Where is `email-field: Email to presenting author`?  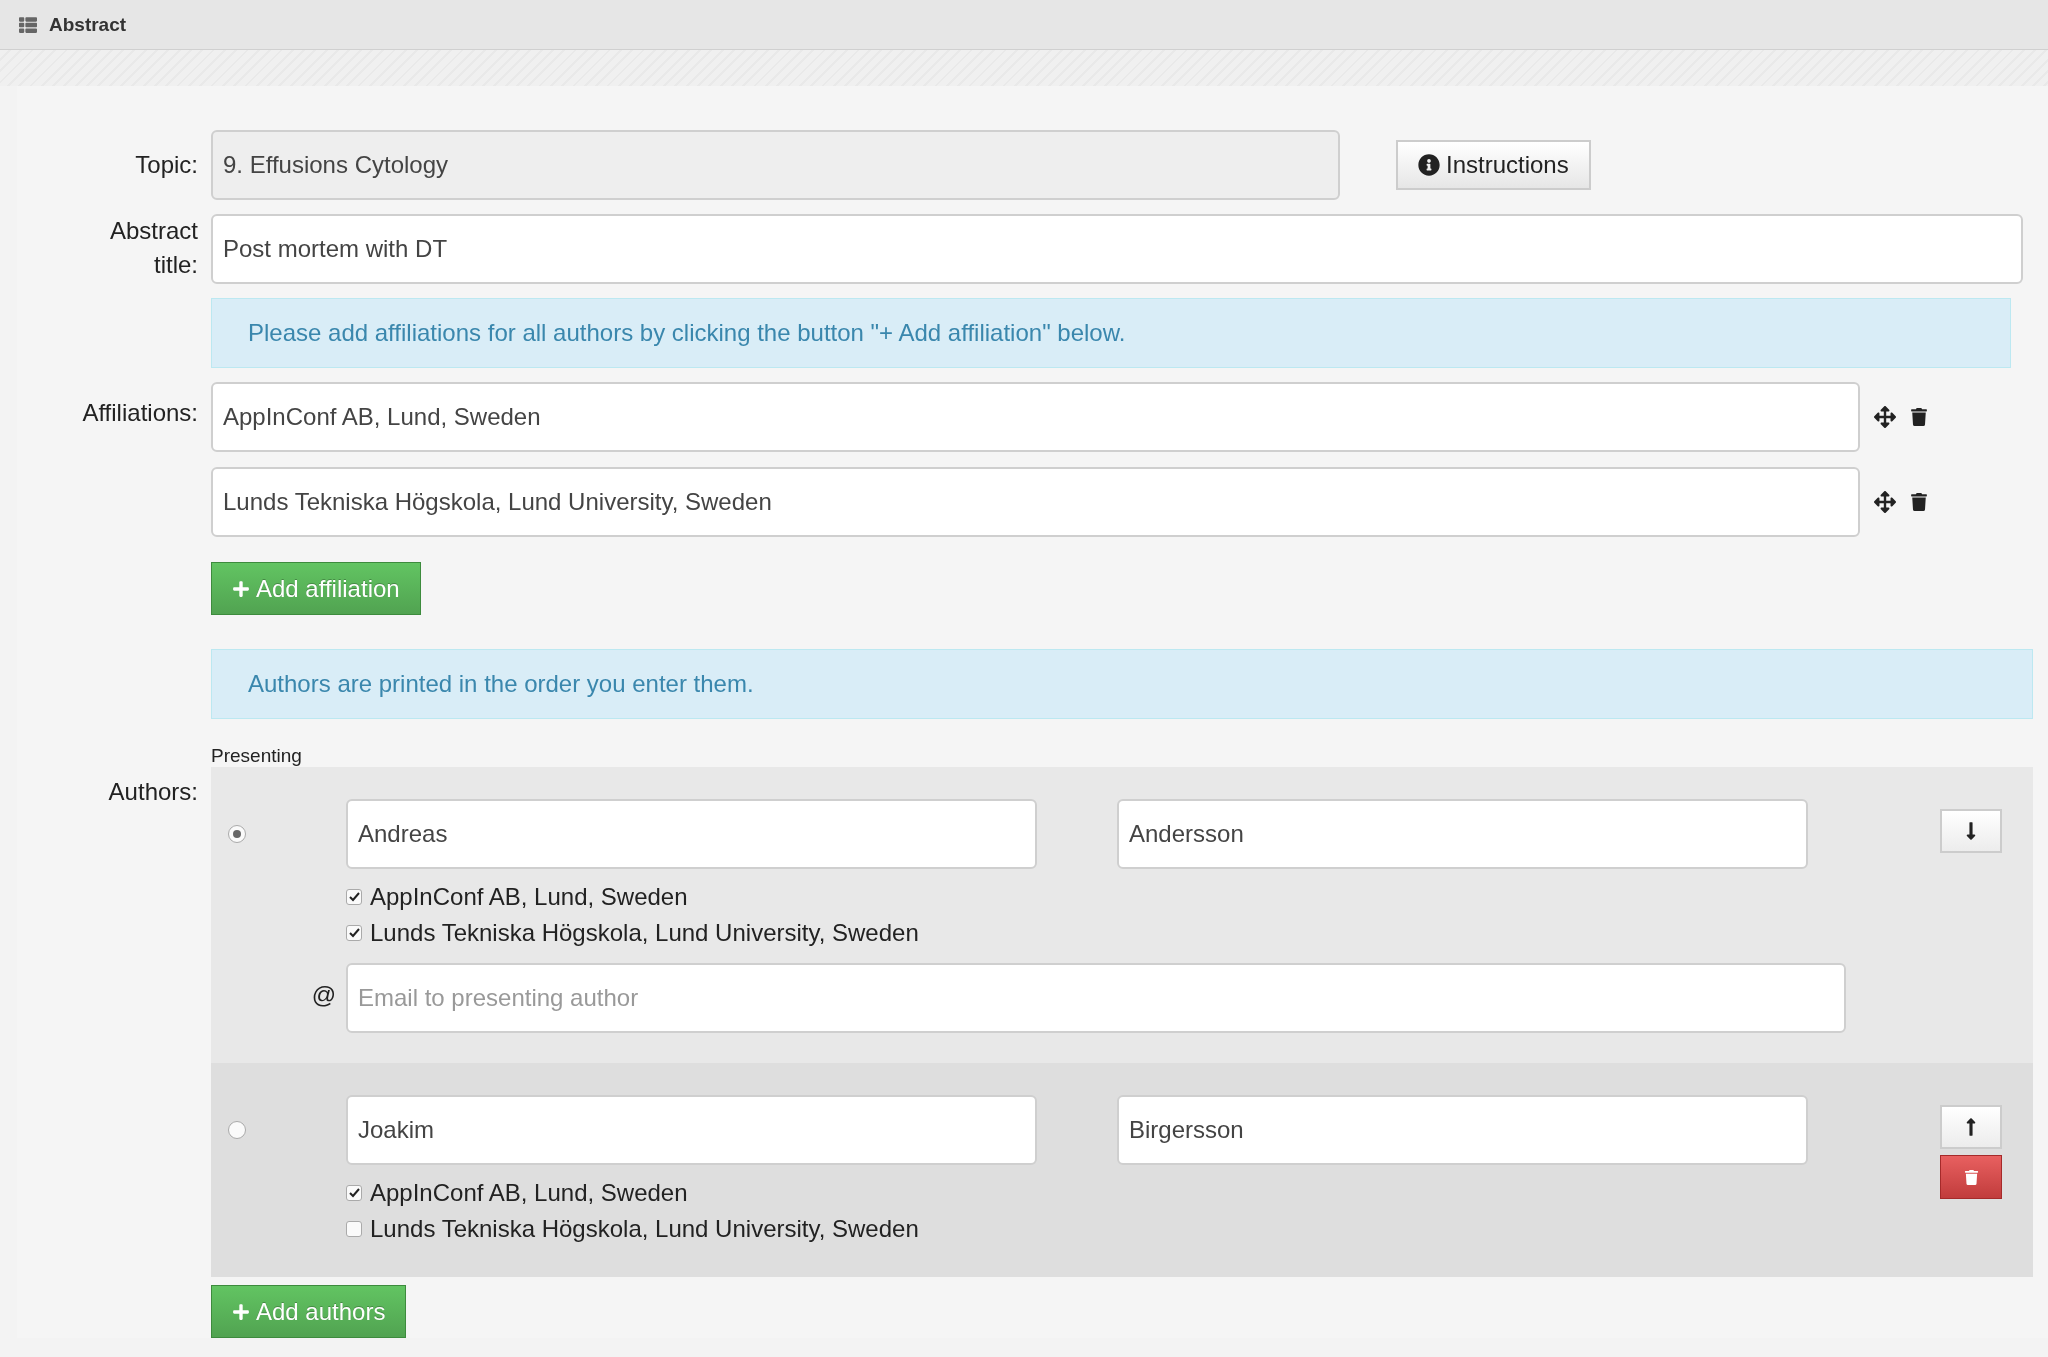 email-field: Email to presenting author is located at coordinates (1096, 998).